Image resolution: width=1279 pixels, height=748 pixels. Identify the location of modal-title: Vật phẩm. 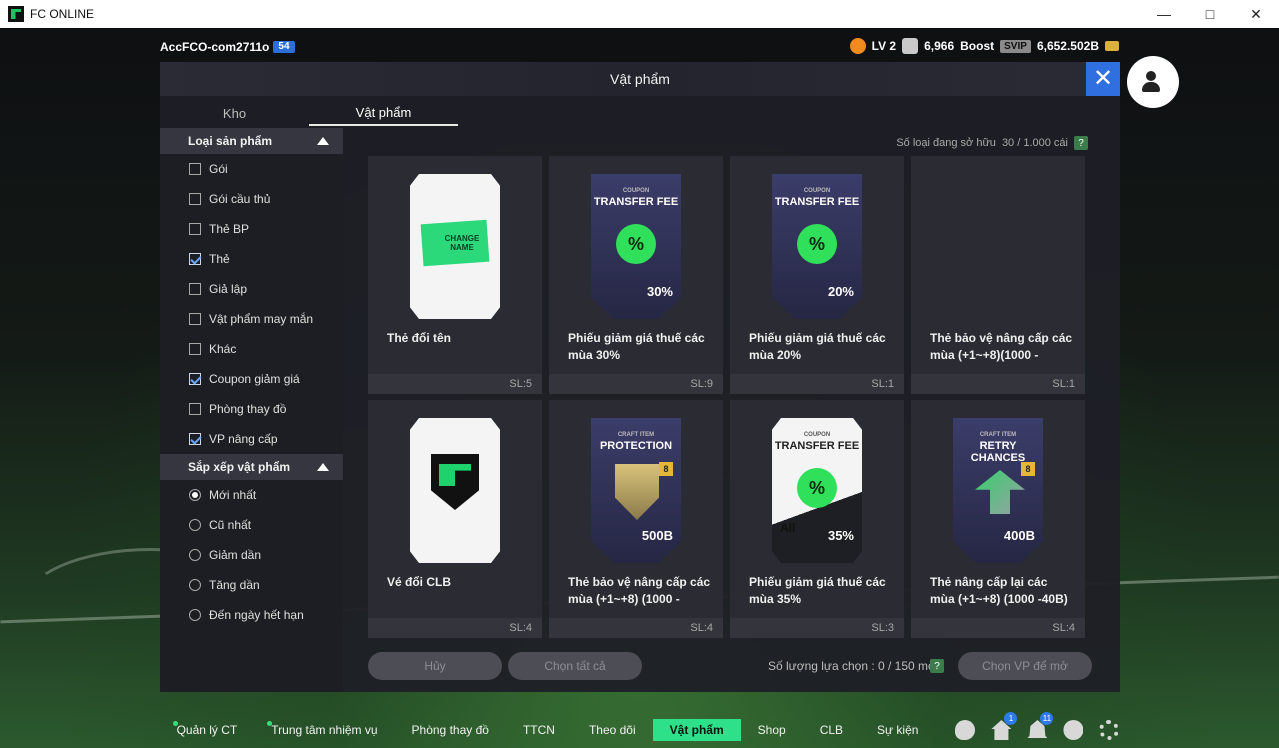
(640, 79).